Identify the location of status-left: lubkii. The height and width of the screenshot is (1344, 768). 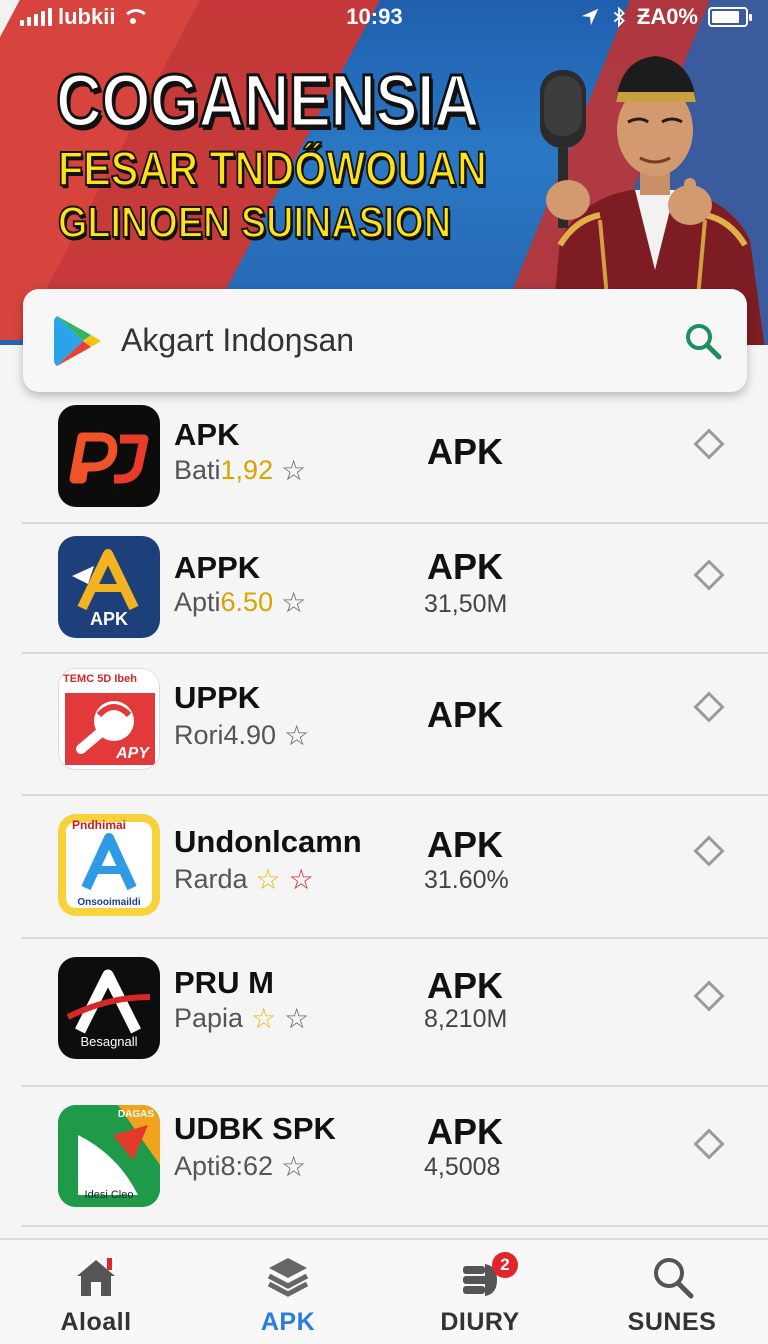
(150, 17).